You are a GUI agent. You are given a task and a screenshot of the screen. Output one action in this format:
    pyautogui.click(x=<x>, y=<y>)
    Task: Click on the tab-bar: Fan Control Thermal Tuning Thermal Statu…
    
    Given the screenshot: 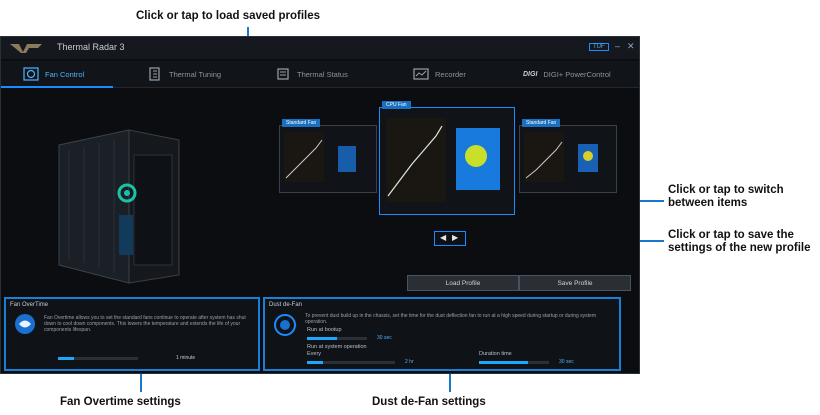 What is the action you would take?
    pyautogui.click(x=320, y=74)
    